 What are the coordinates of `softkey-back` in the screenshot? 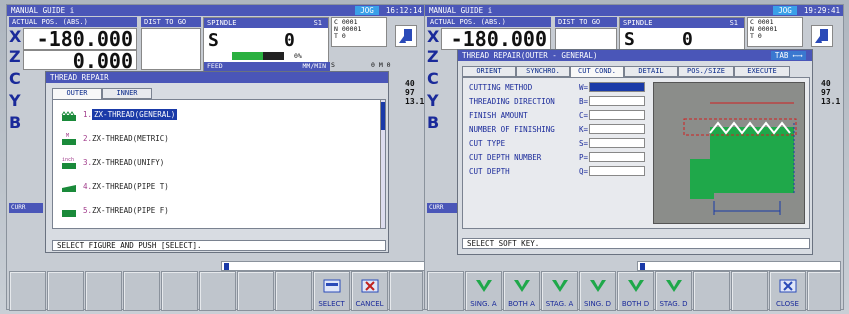 It's located at (445, 291).